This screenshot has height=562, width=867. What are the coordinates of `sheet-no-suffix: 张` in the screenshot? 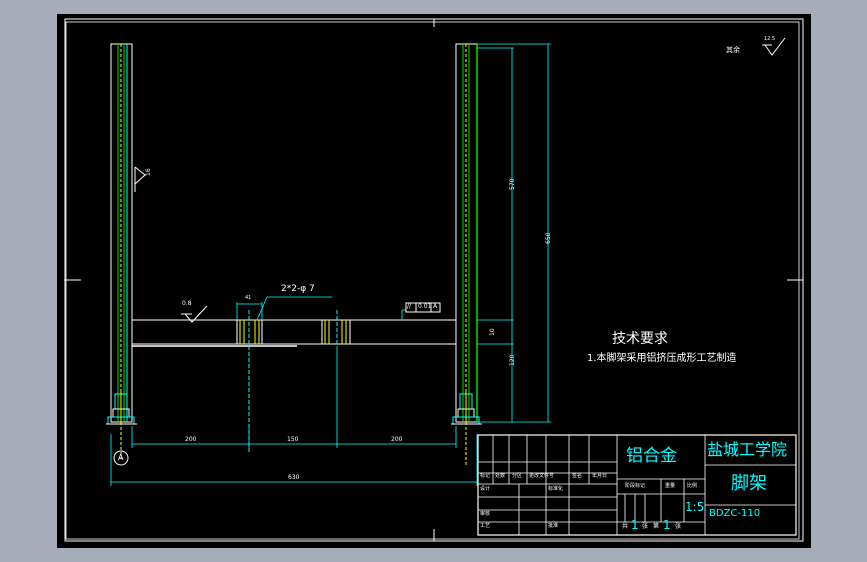 It's located at (678, 526).